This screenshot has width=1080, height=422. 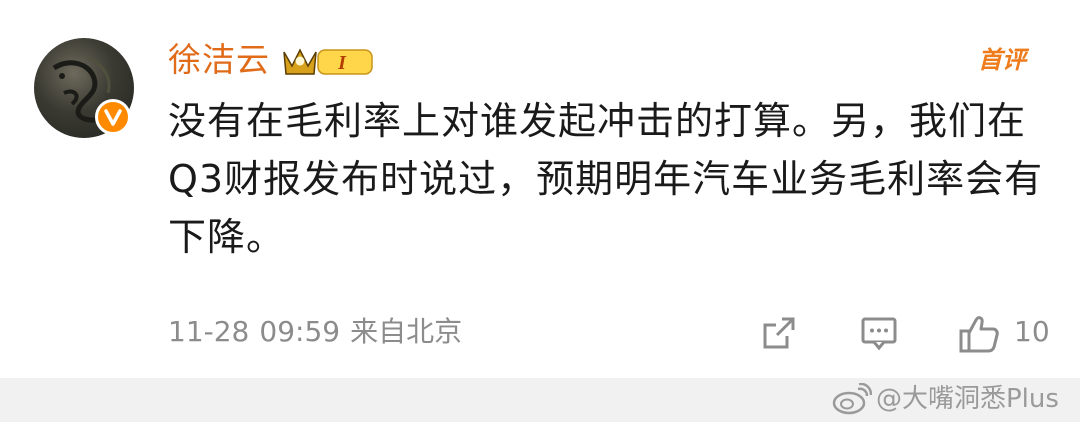 What do you see at coordinates (1032, 331) in the screenshot?
I see `like-count: 10` at bounding box center [1032, 331].